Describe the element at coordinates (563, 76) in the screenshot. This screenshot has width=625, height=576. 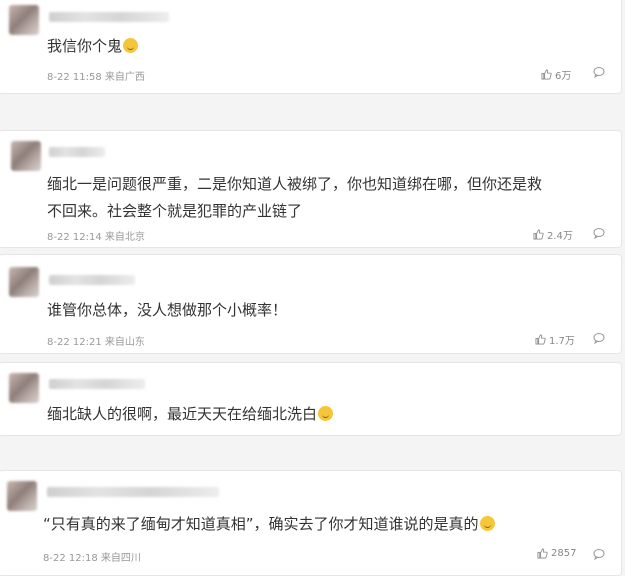
I see `like-count: 6万` at that location.